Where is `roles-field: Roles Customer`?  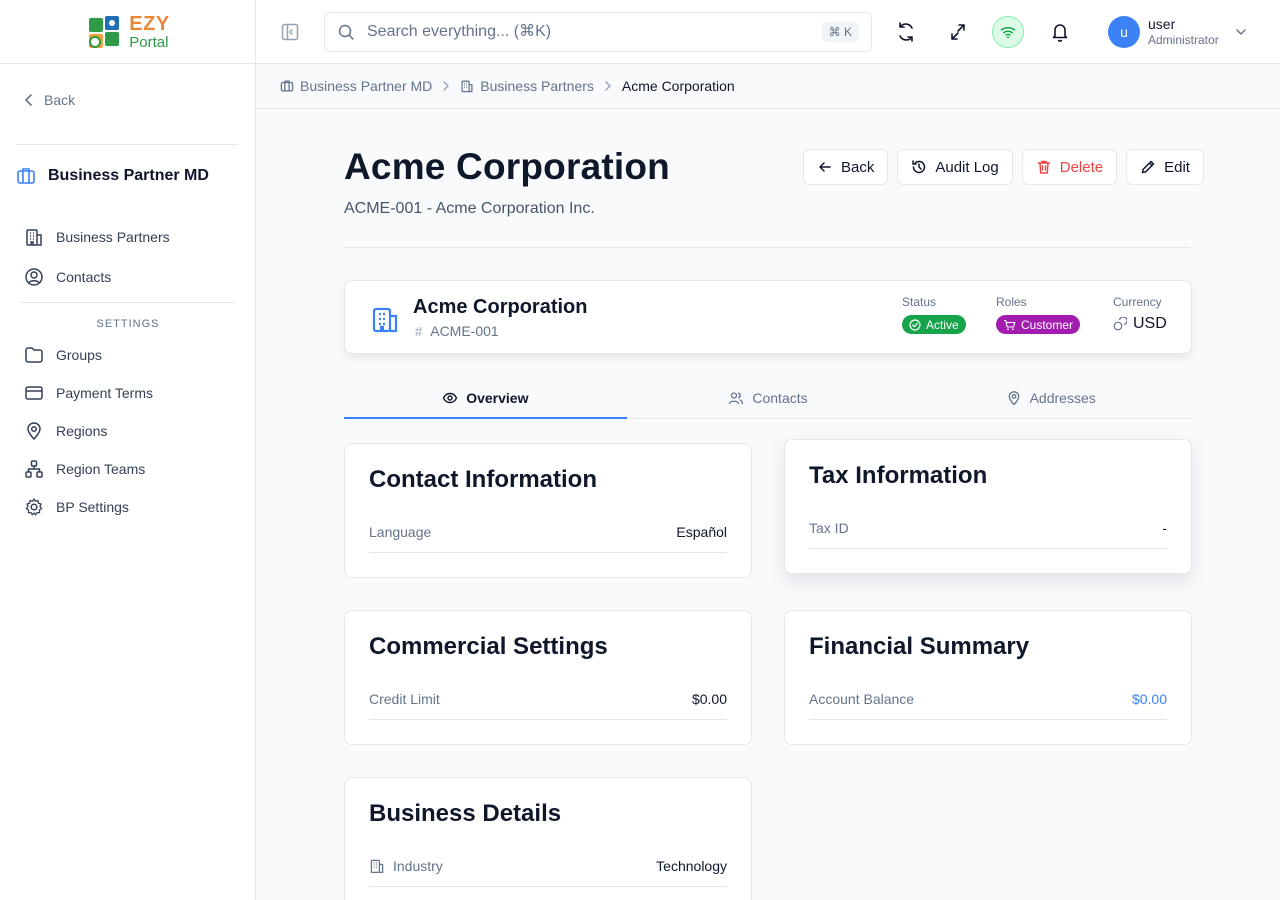 roles-field: Roles Customer is located at coordinates (1038, 315).